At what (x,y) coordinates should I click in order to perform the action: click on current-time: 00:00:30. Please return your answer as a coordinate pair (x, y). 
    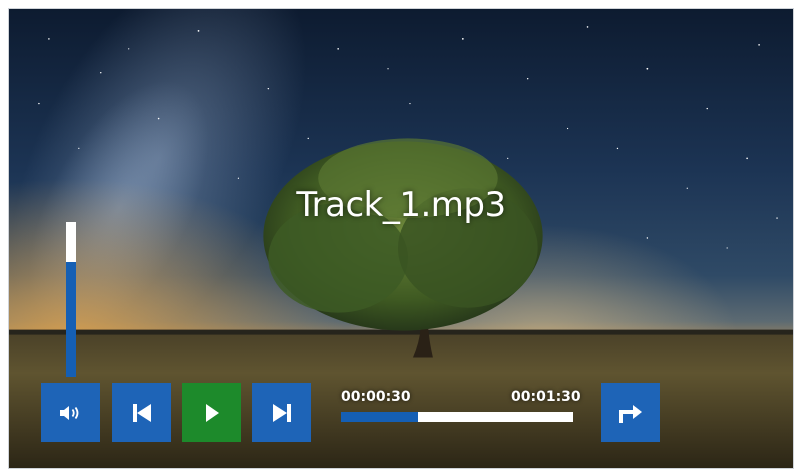
    Looking at the image, I should click on (376, 397).